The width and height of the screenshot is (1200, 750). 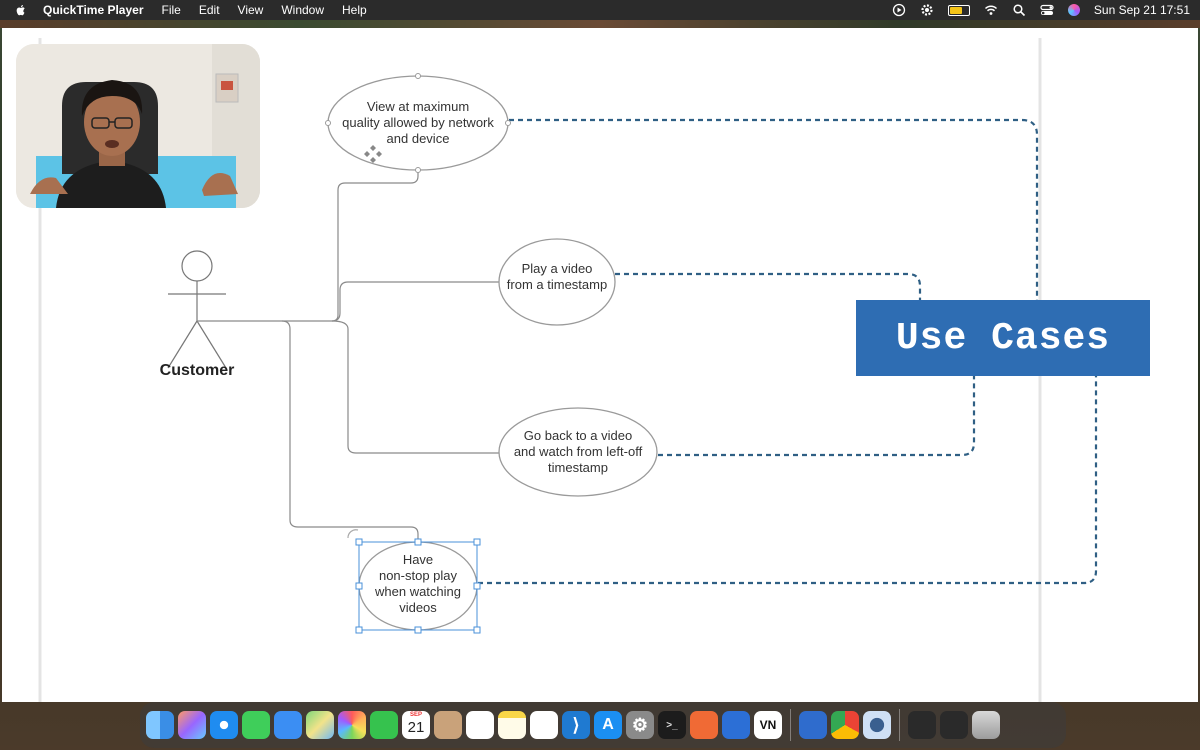 I want to click on trash-icon, so click(x=986, y=725).